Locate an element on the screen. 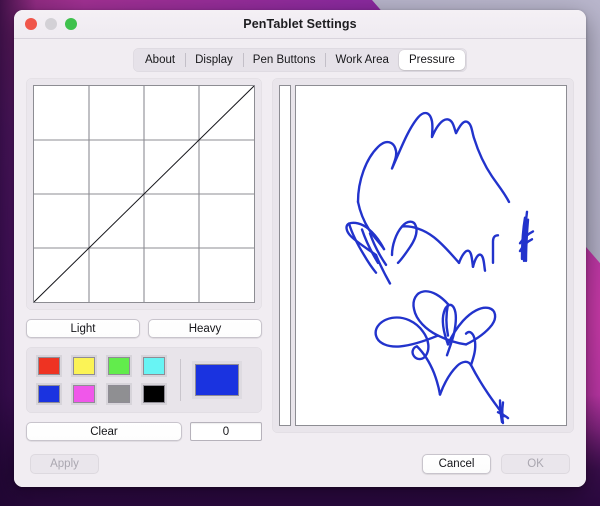 The height and width of the screenshot is (506, 600). window-footer: Apply Cancel OK is located at coordinates (300, 464).